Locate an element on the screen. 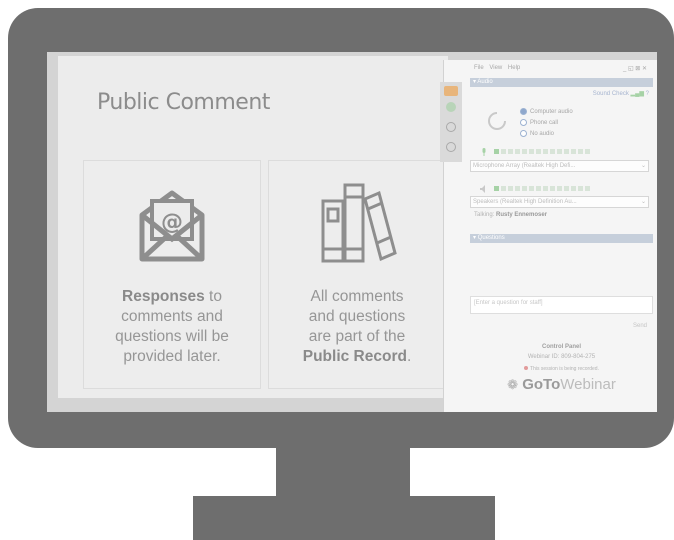 This screenshot has height=540, width=674. questions-section-header: ▾ Questions is located at coordinates (561, 238).